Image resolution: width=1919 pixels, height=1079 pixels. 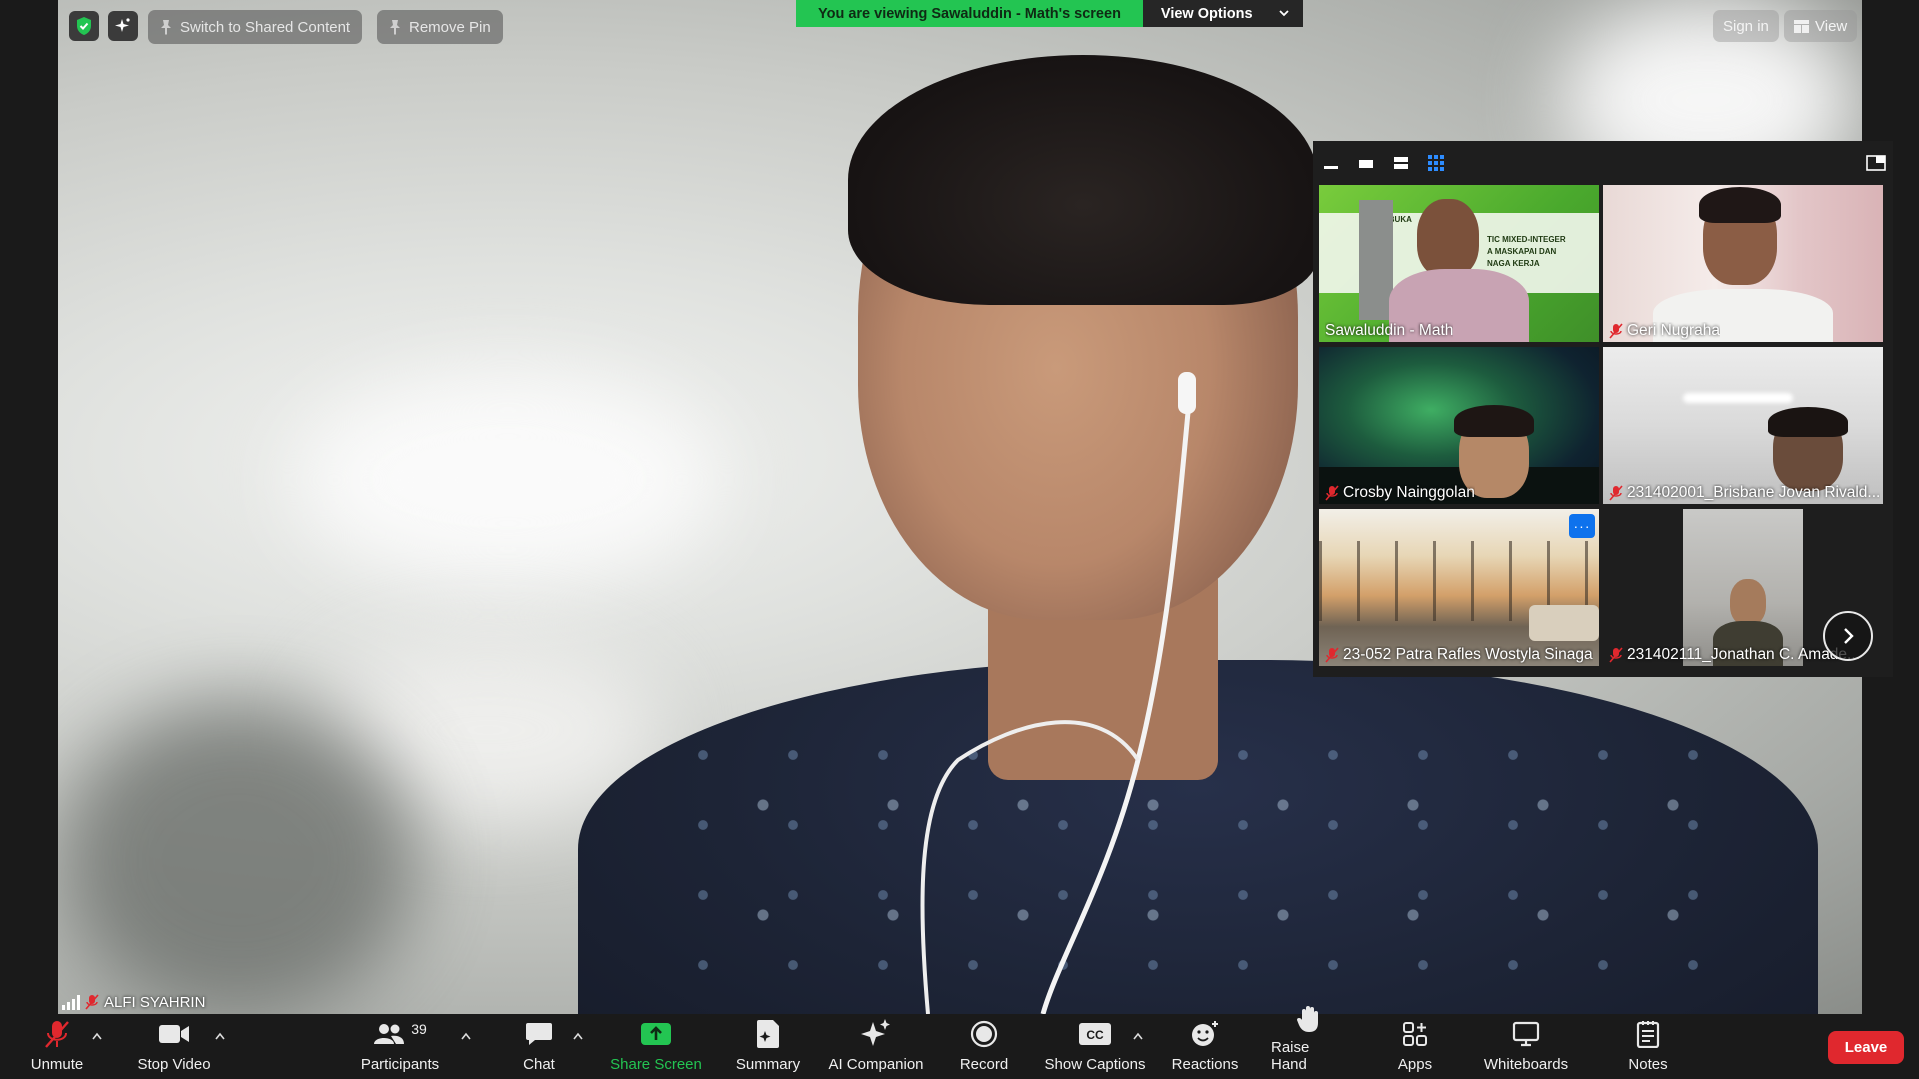 I want to click on shield-icon, so click(x=84, y=26).